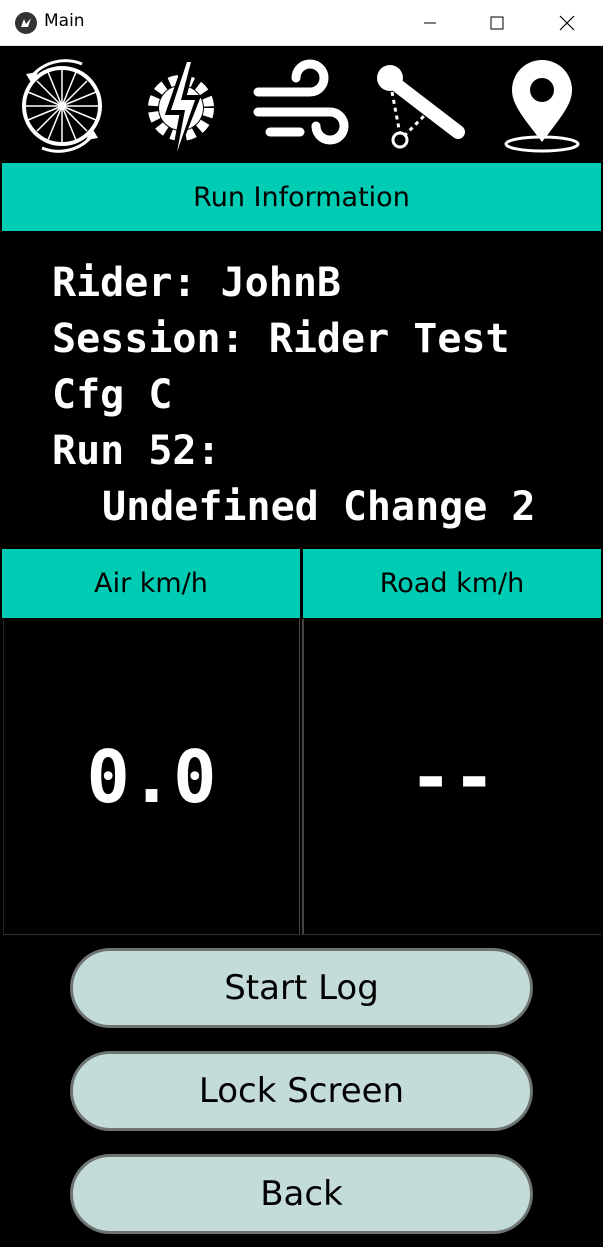  I want to click on wind-icon, so click(300, 106).